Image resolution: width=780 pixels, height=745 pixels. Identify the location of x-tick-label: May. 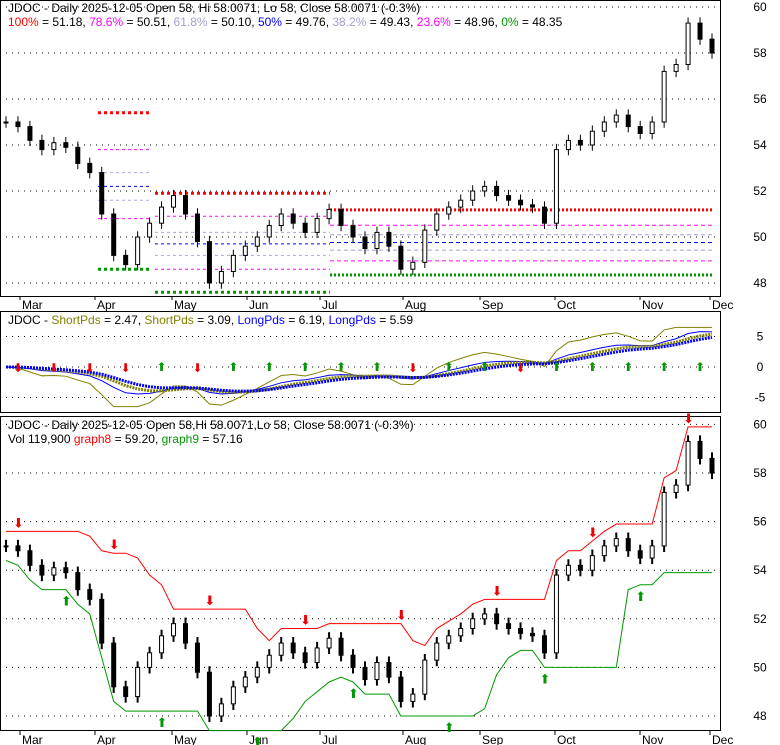
(185, 305).